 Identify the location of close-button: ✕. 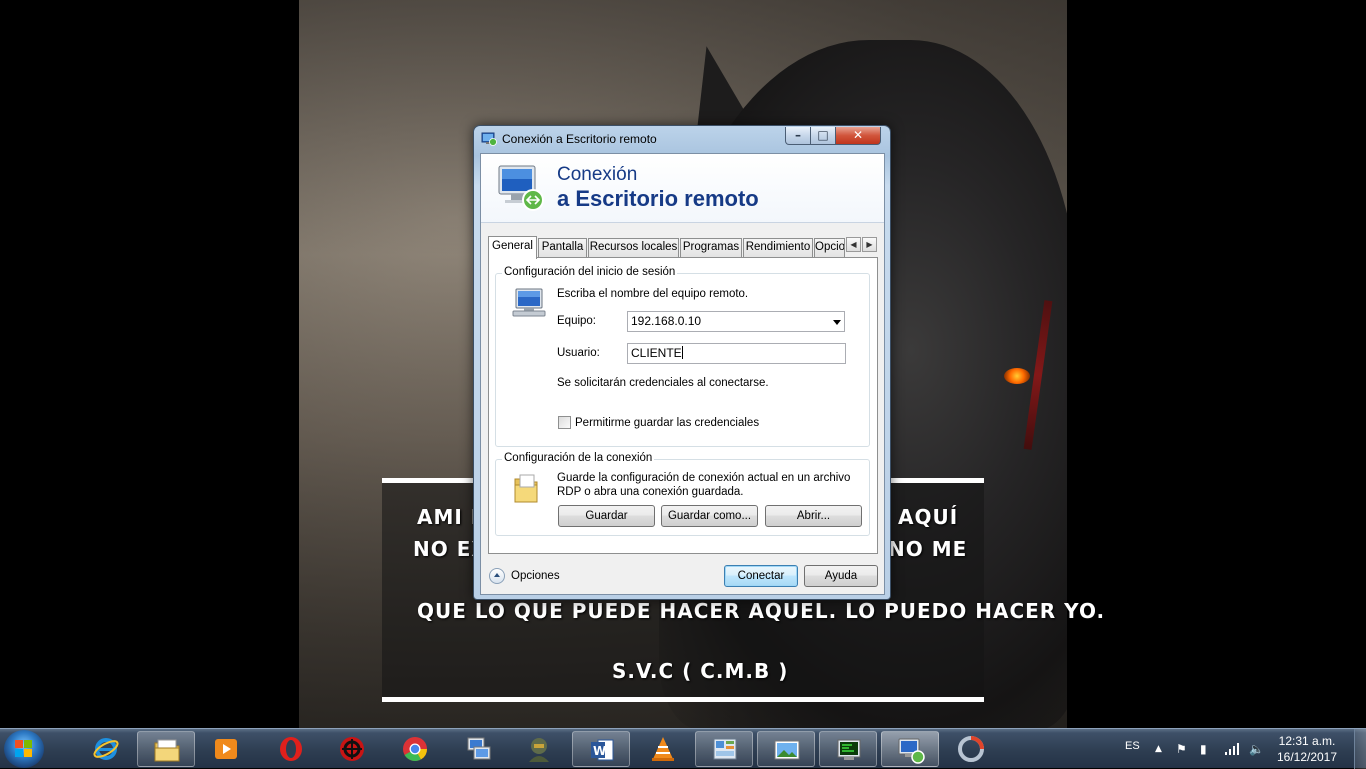
(858, 136).